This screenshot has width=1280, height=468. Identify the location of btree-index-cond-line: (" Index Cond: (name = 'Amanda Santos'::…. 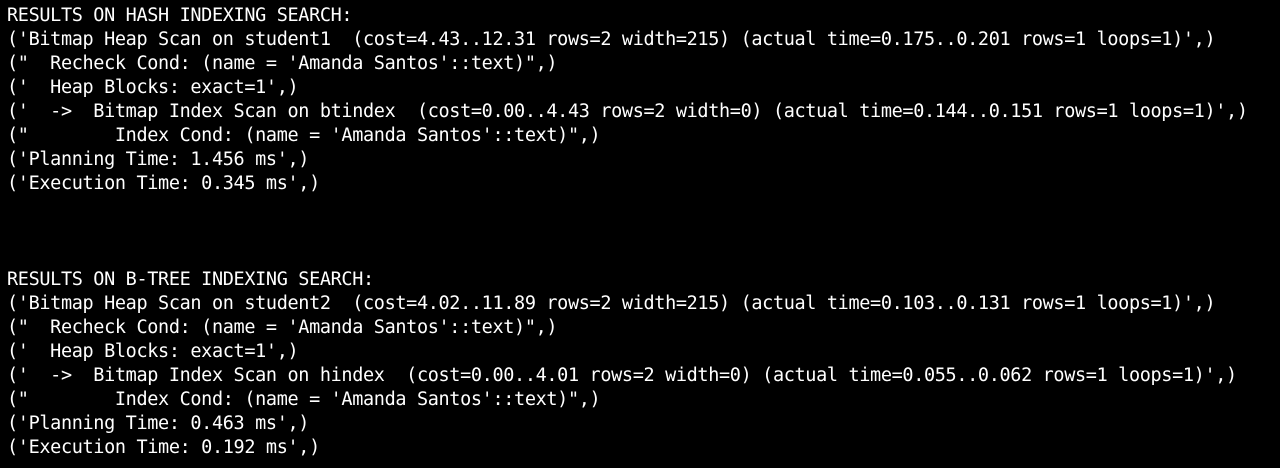
(304, 399).